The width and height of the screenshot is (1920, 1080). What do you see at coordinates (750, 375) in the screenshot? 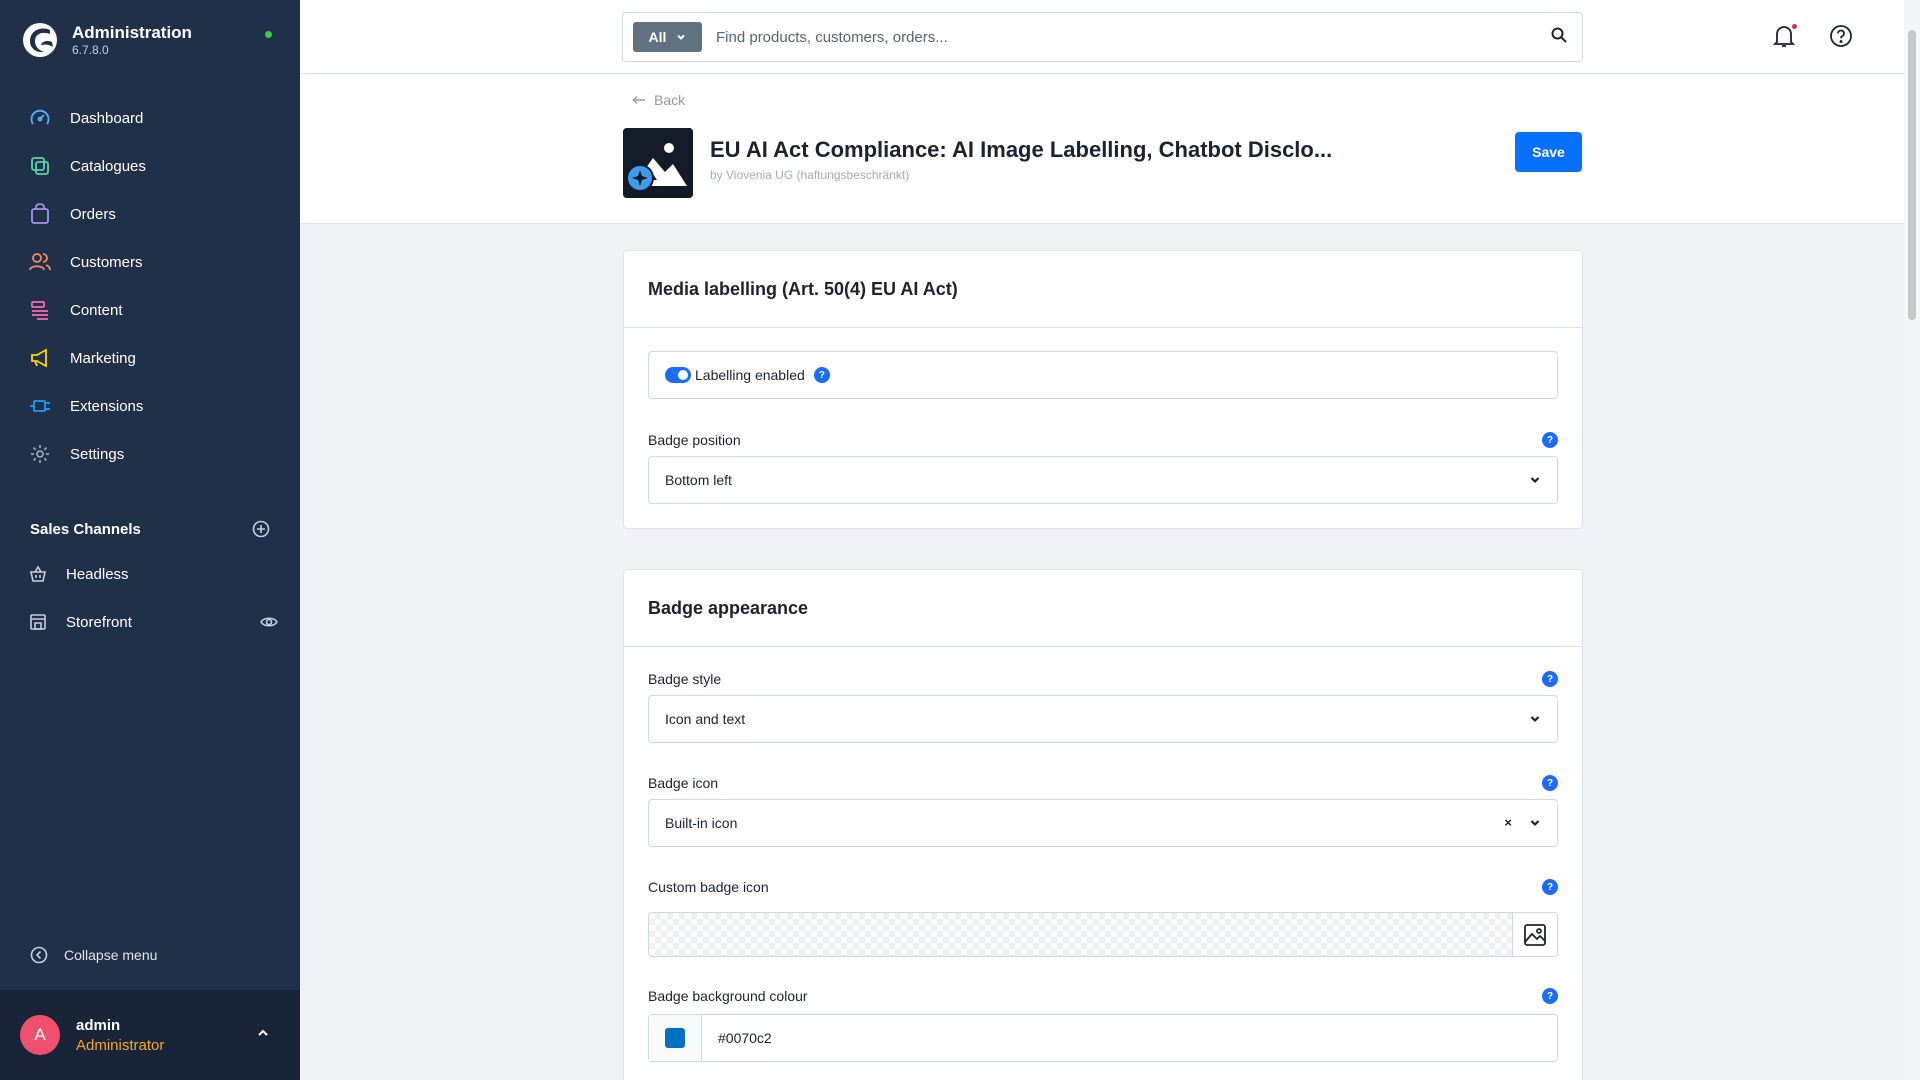
I see `toggle-label: Labelling enabled` at bounding box center [750, 375].